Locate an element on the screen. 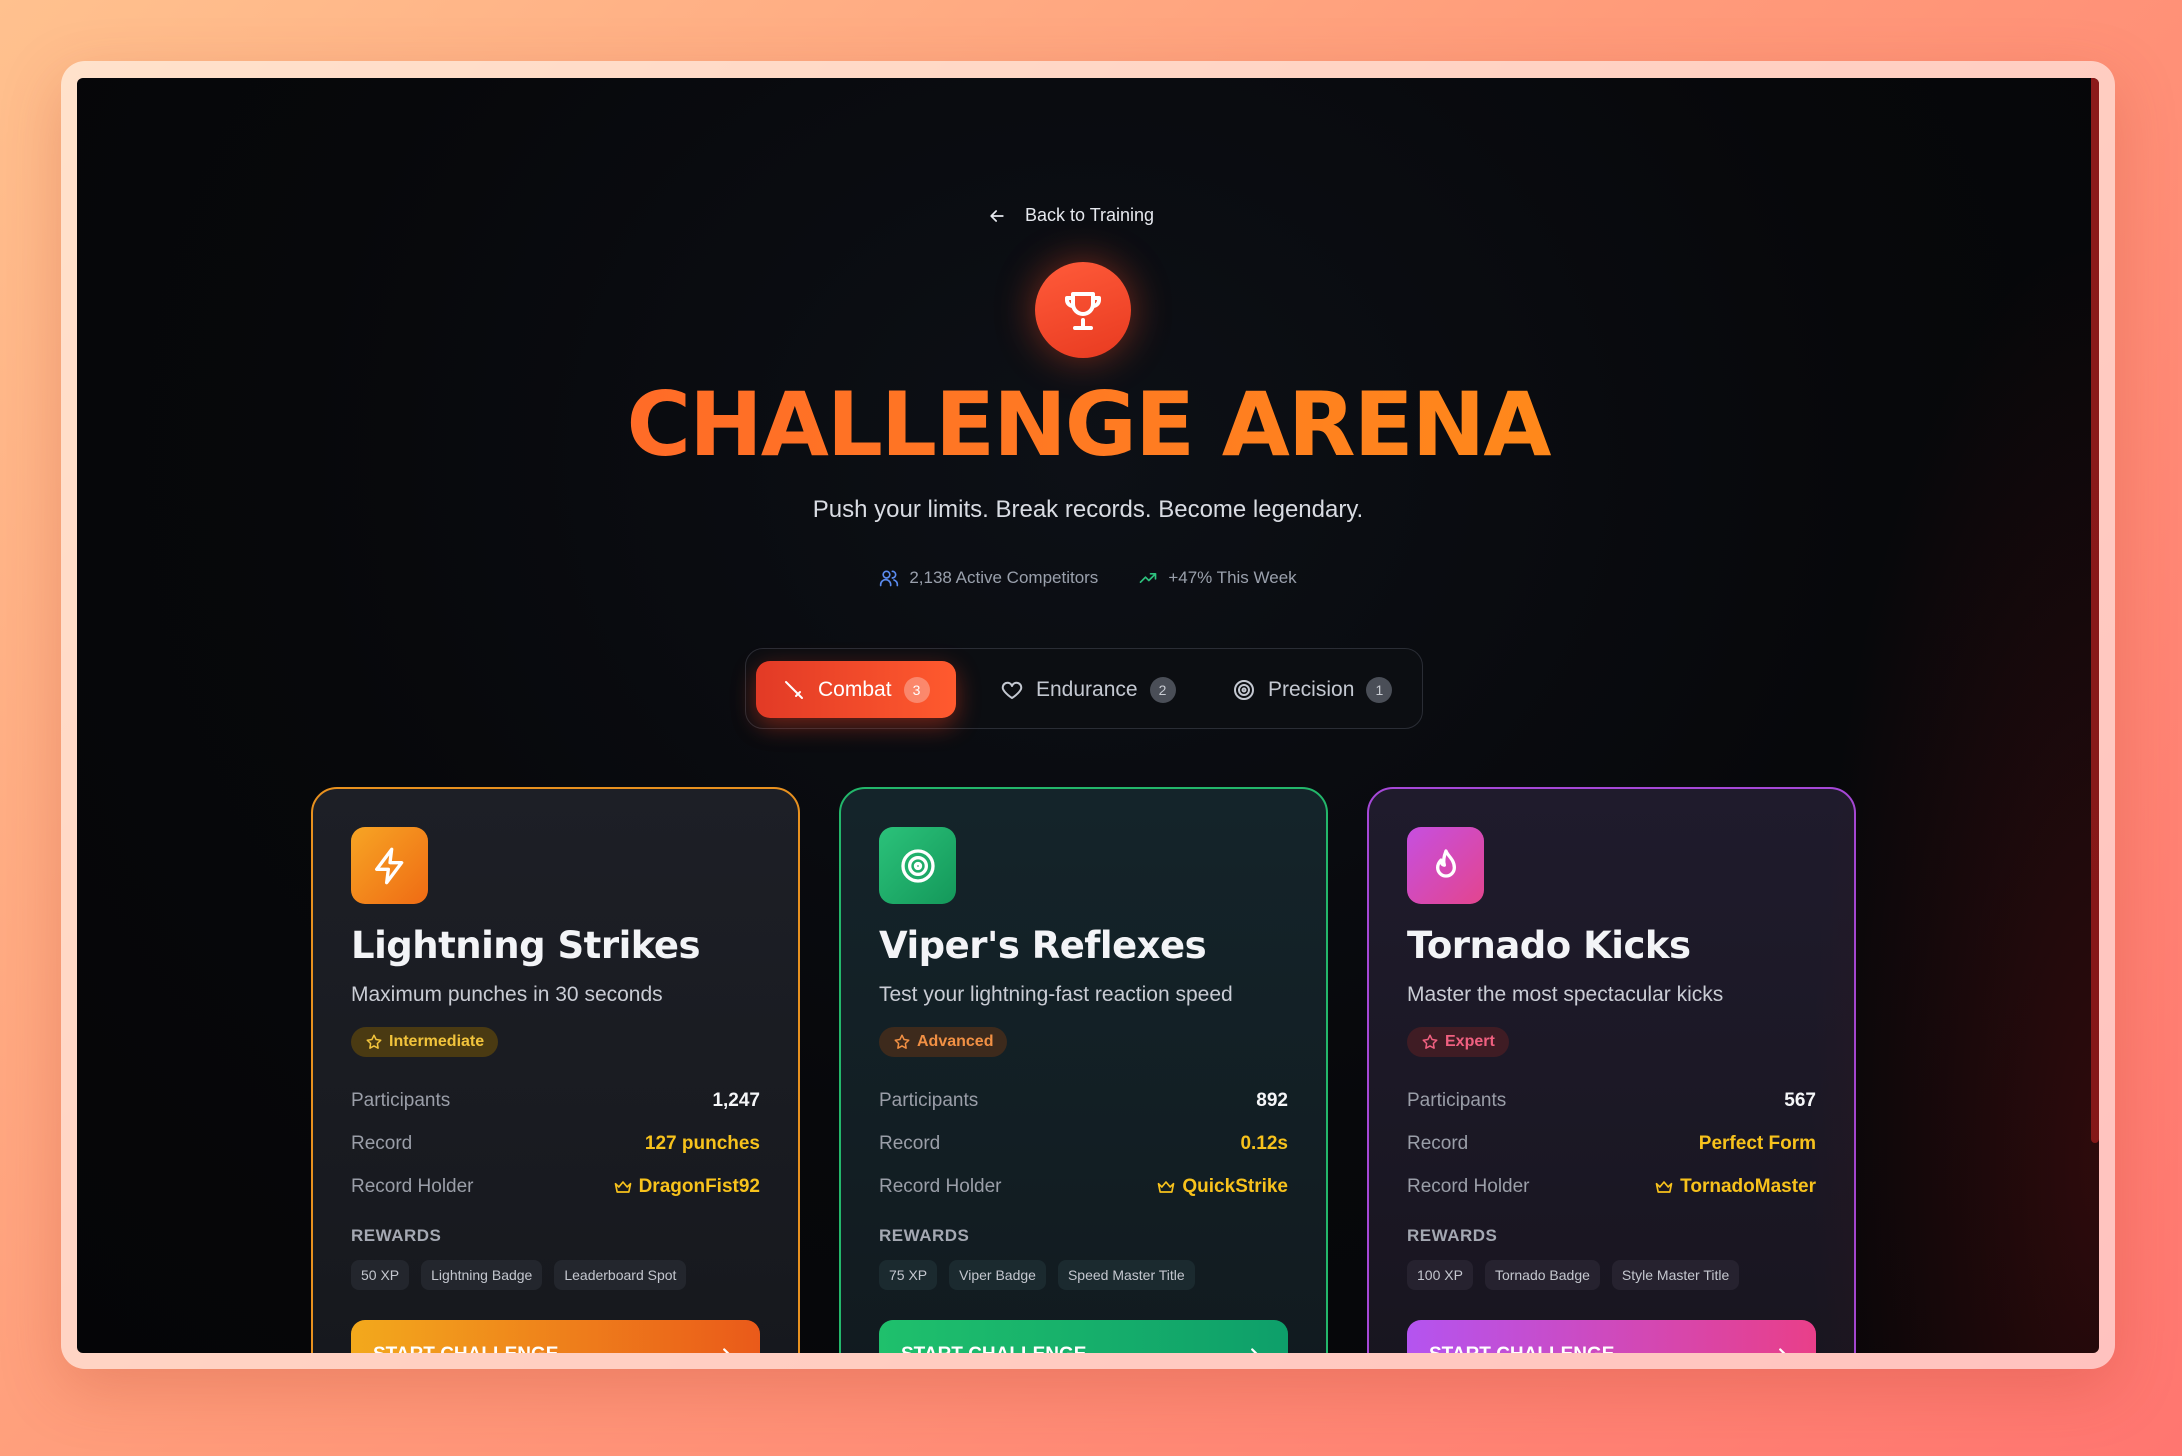  rewards-list: 75 XP Viper Badge Speed Master Title is located at coordinates (1083, 1275).